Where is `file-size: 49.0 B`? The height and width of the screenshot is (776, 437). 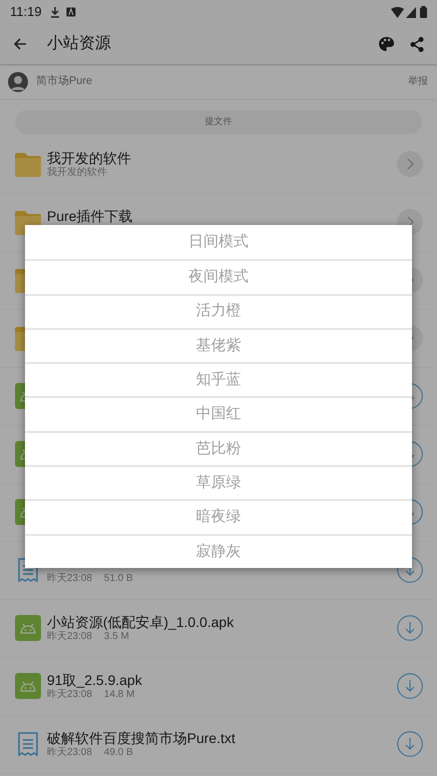 file-size: 49.0 B is located at coordinates (118, 752).